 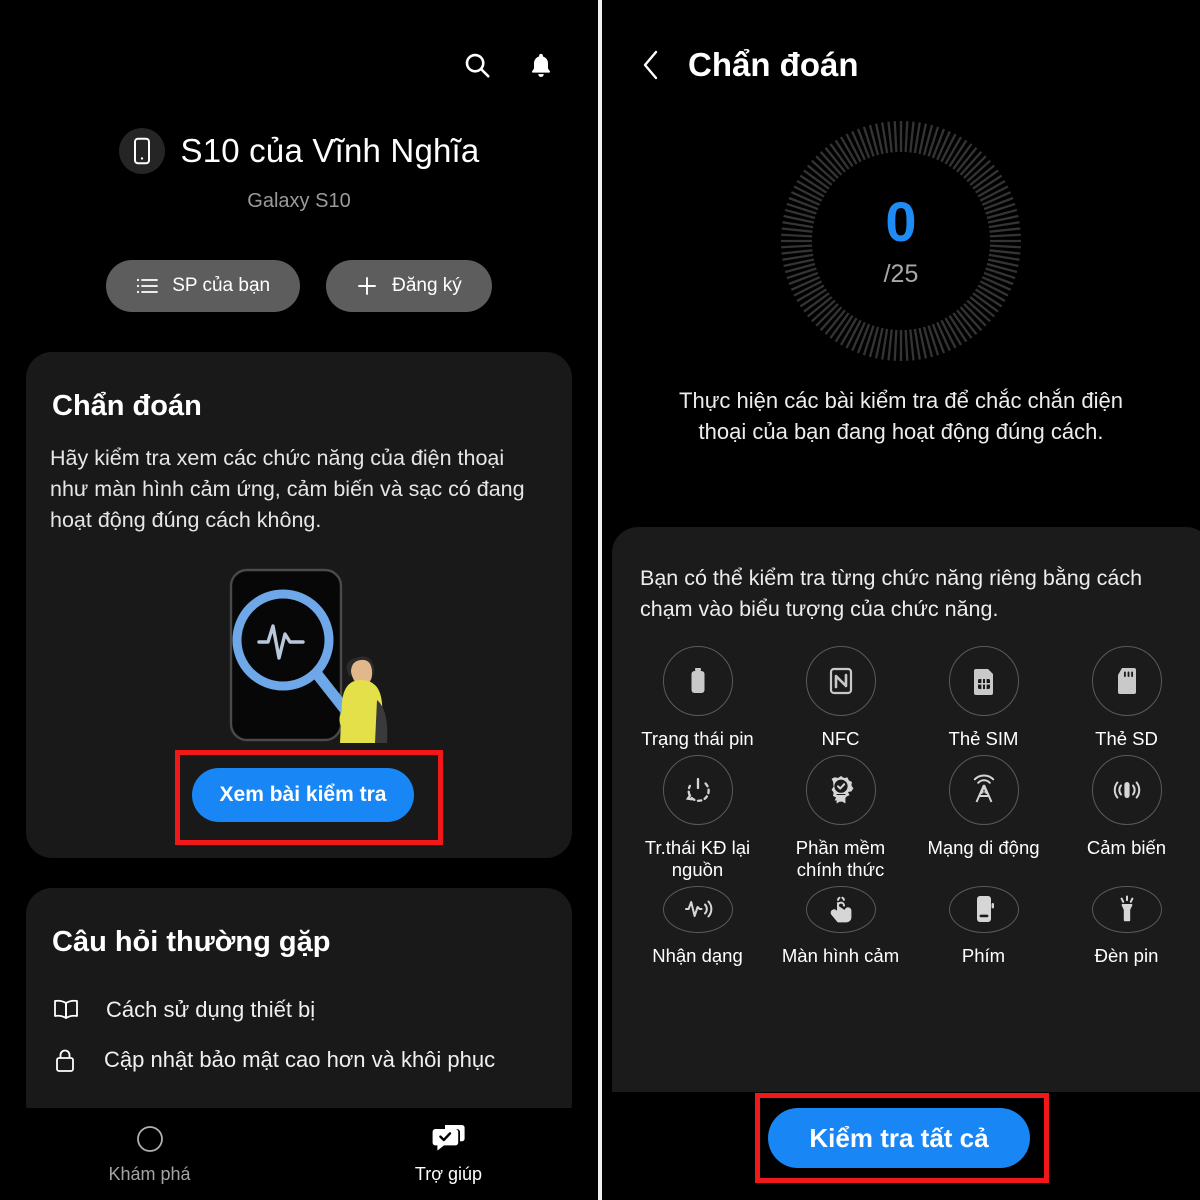 I want to click on cell-tower-icon: A, so click(x=983, y=789).